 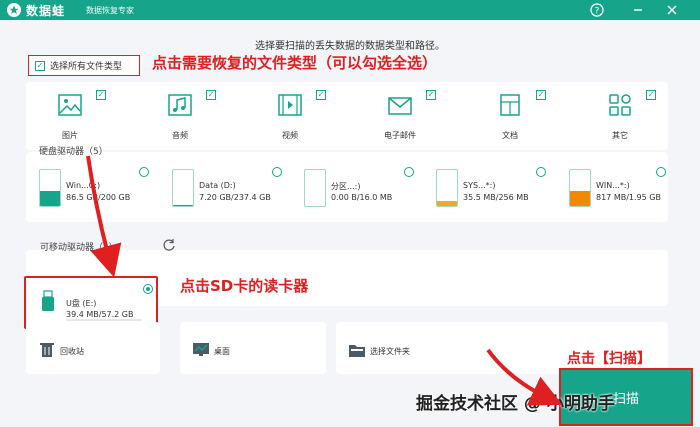 I want to click on annotation-sd-hint: 点击SD卡的读卡器, so click(x=244, y=286).